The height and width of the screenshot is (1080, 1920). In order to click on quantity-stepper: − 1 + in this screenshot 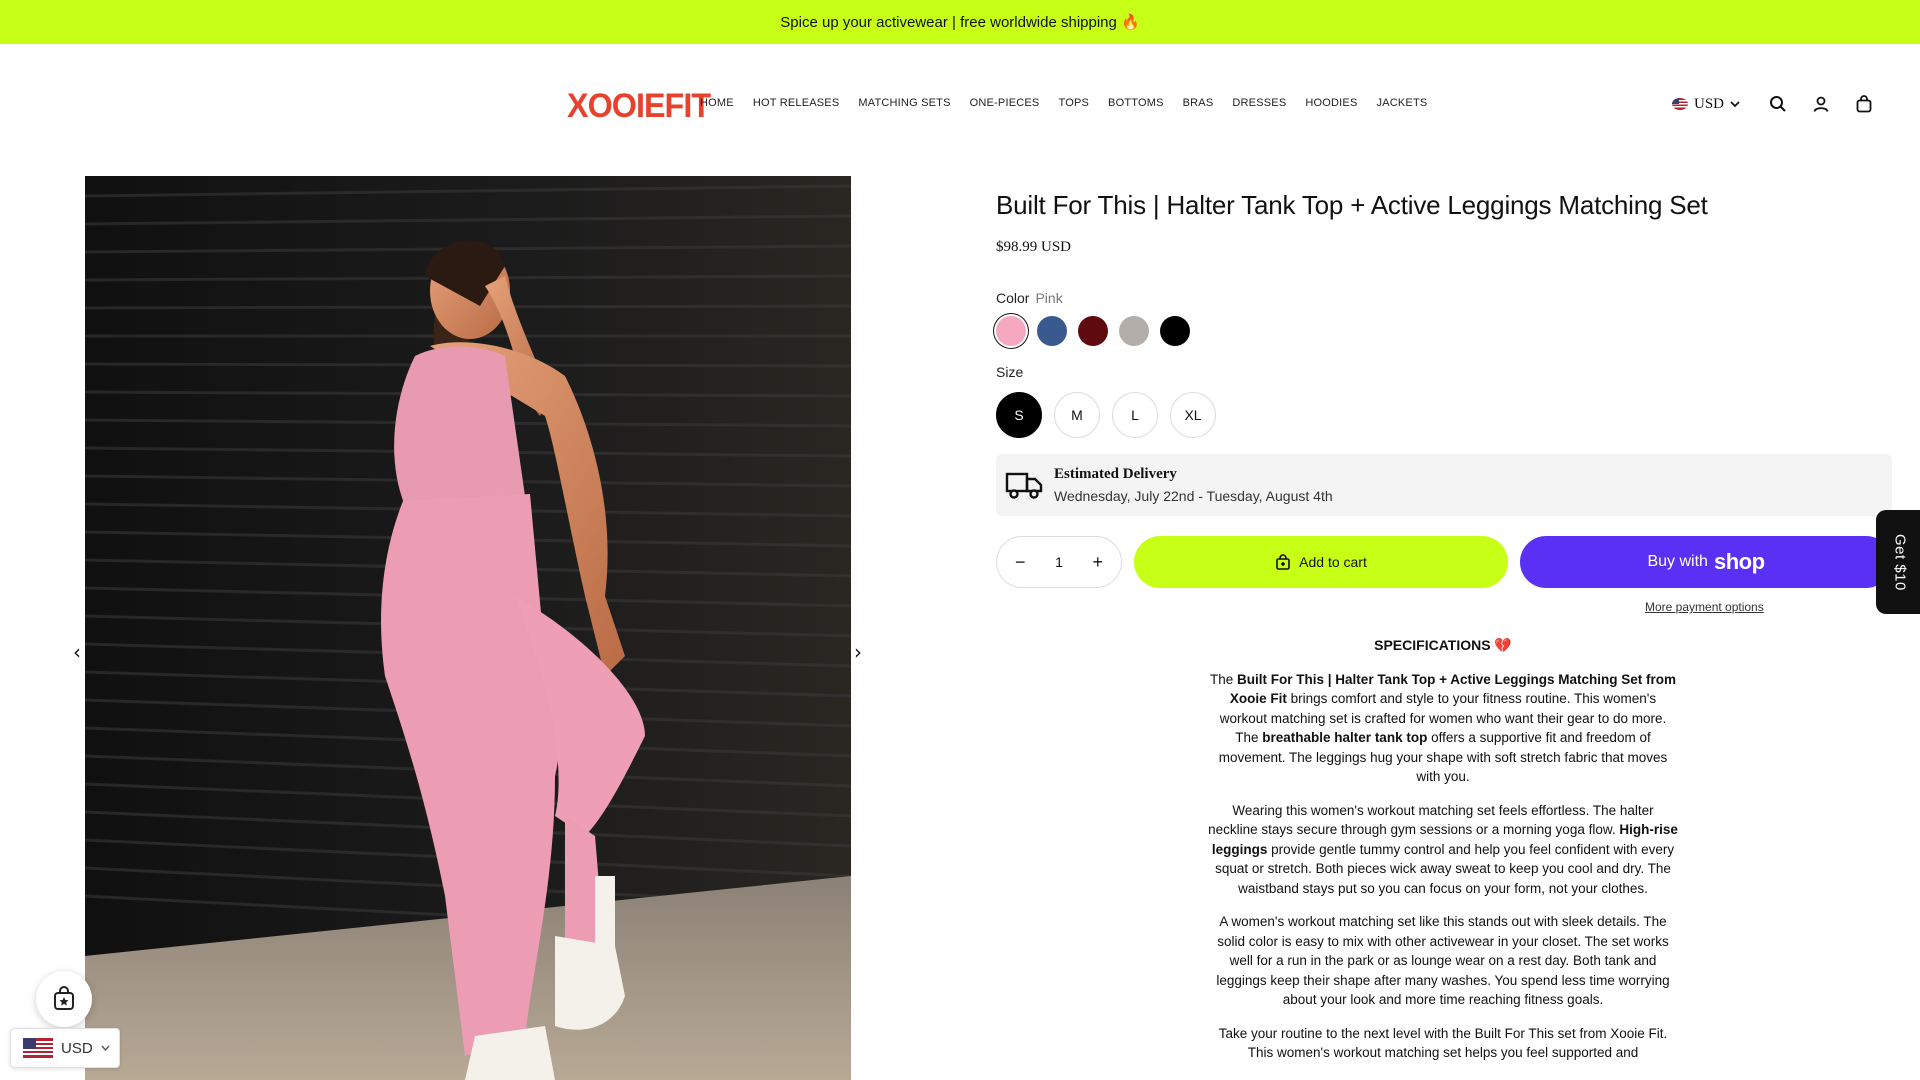, I will do `click(1059, 562)`.